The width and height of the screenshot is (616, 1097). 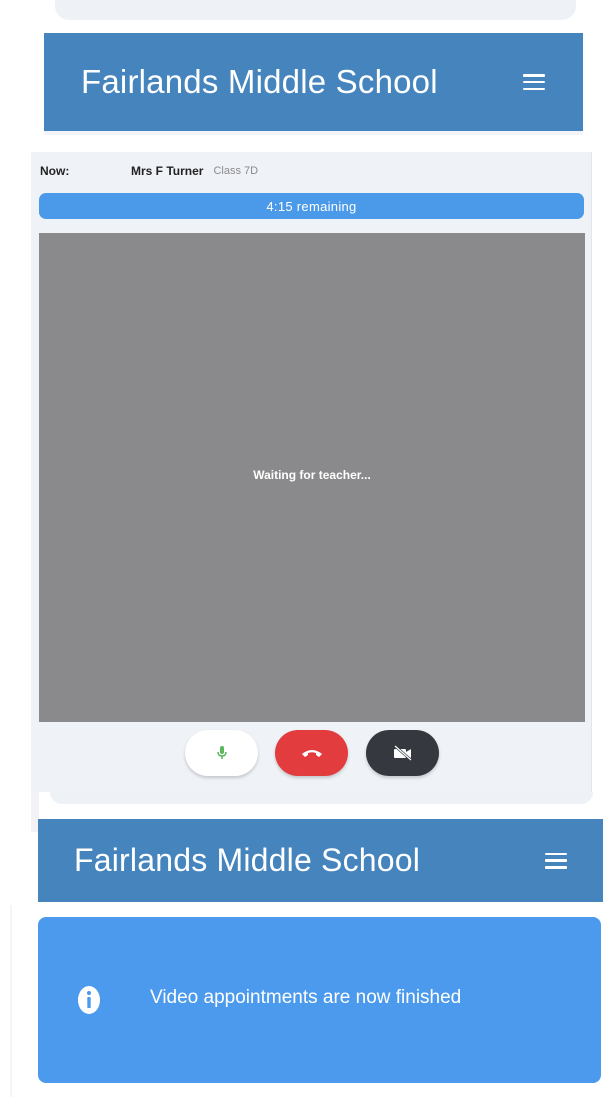 I want to click on hang-up-button, so click(x=311, y=753).